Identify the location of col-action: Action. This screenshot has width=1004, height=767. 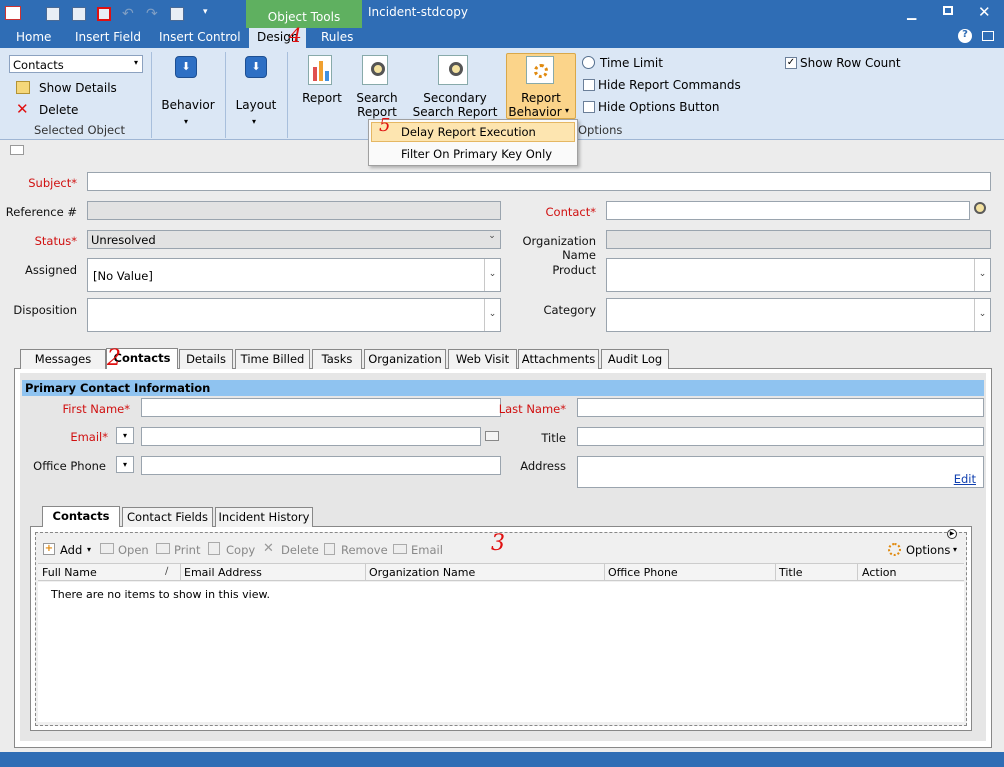
(879, 572).